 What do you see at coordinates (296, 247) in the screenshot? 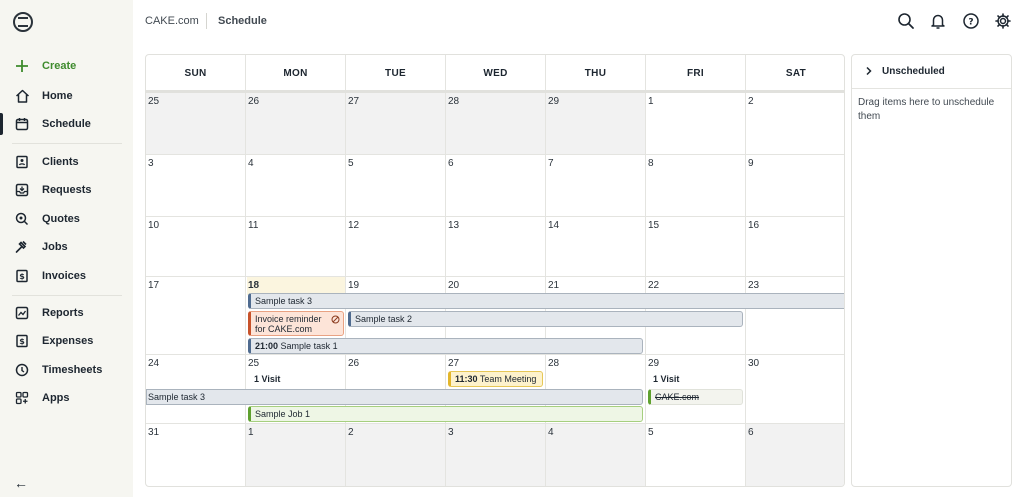
I see `calendar-day-cell: 11` at bounding box center [296, 247].